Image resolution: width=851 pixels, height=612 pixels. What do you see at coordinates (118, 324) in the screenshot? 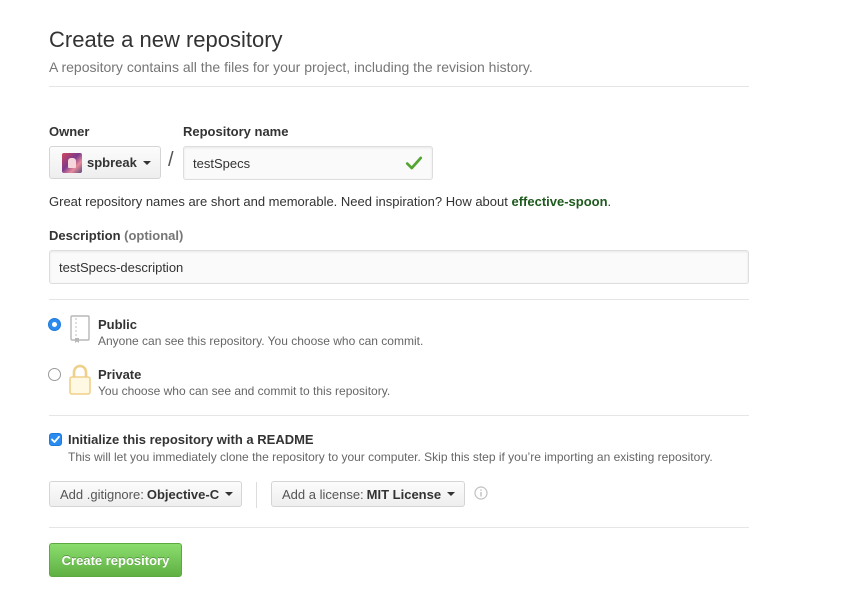
I see `public-option-title: Public` at bounding box center [118, 324].